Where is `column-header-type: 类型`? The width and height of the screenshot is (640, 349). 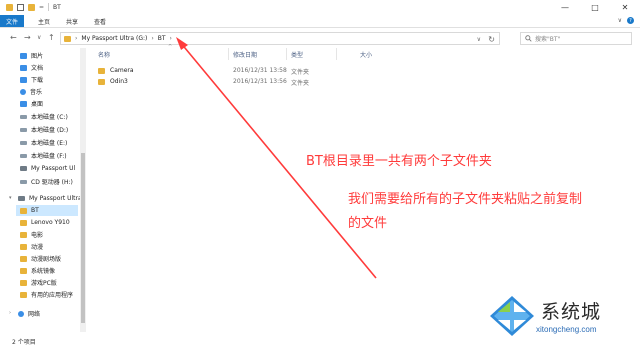 column-header-type: 类型 is located at coordinates (297, 54).